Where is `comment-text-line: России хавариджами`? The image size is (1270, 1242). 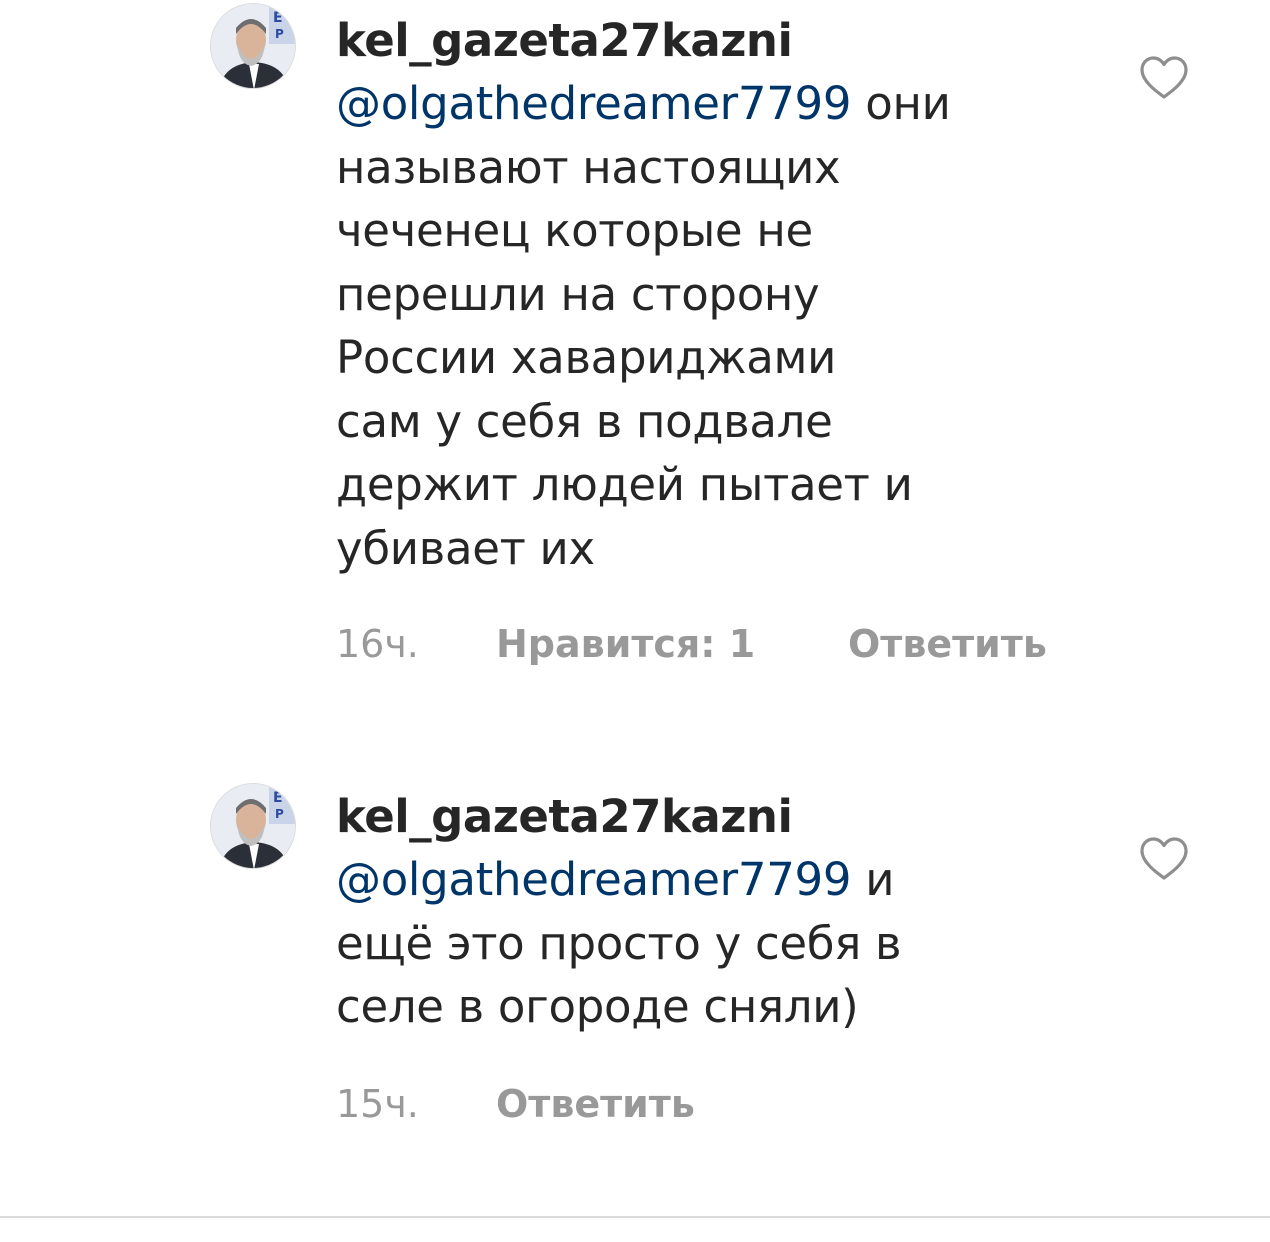
comment-text-line: России хавариджами is located at coordinates (586, 357).